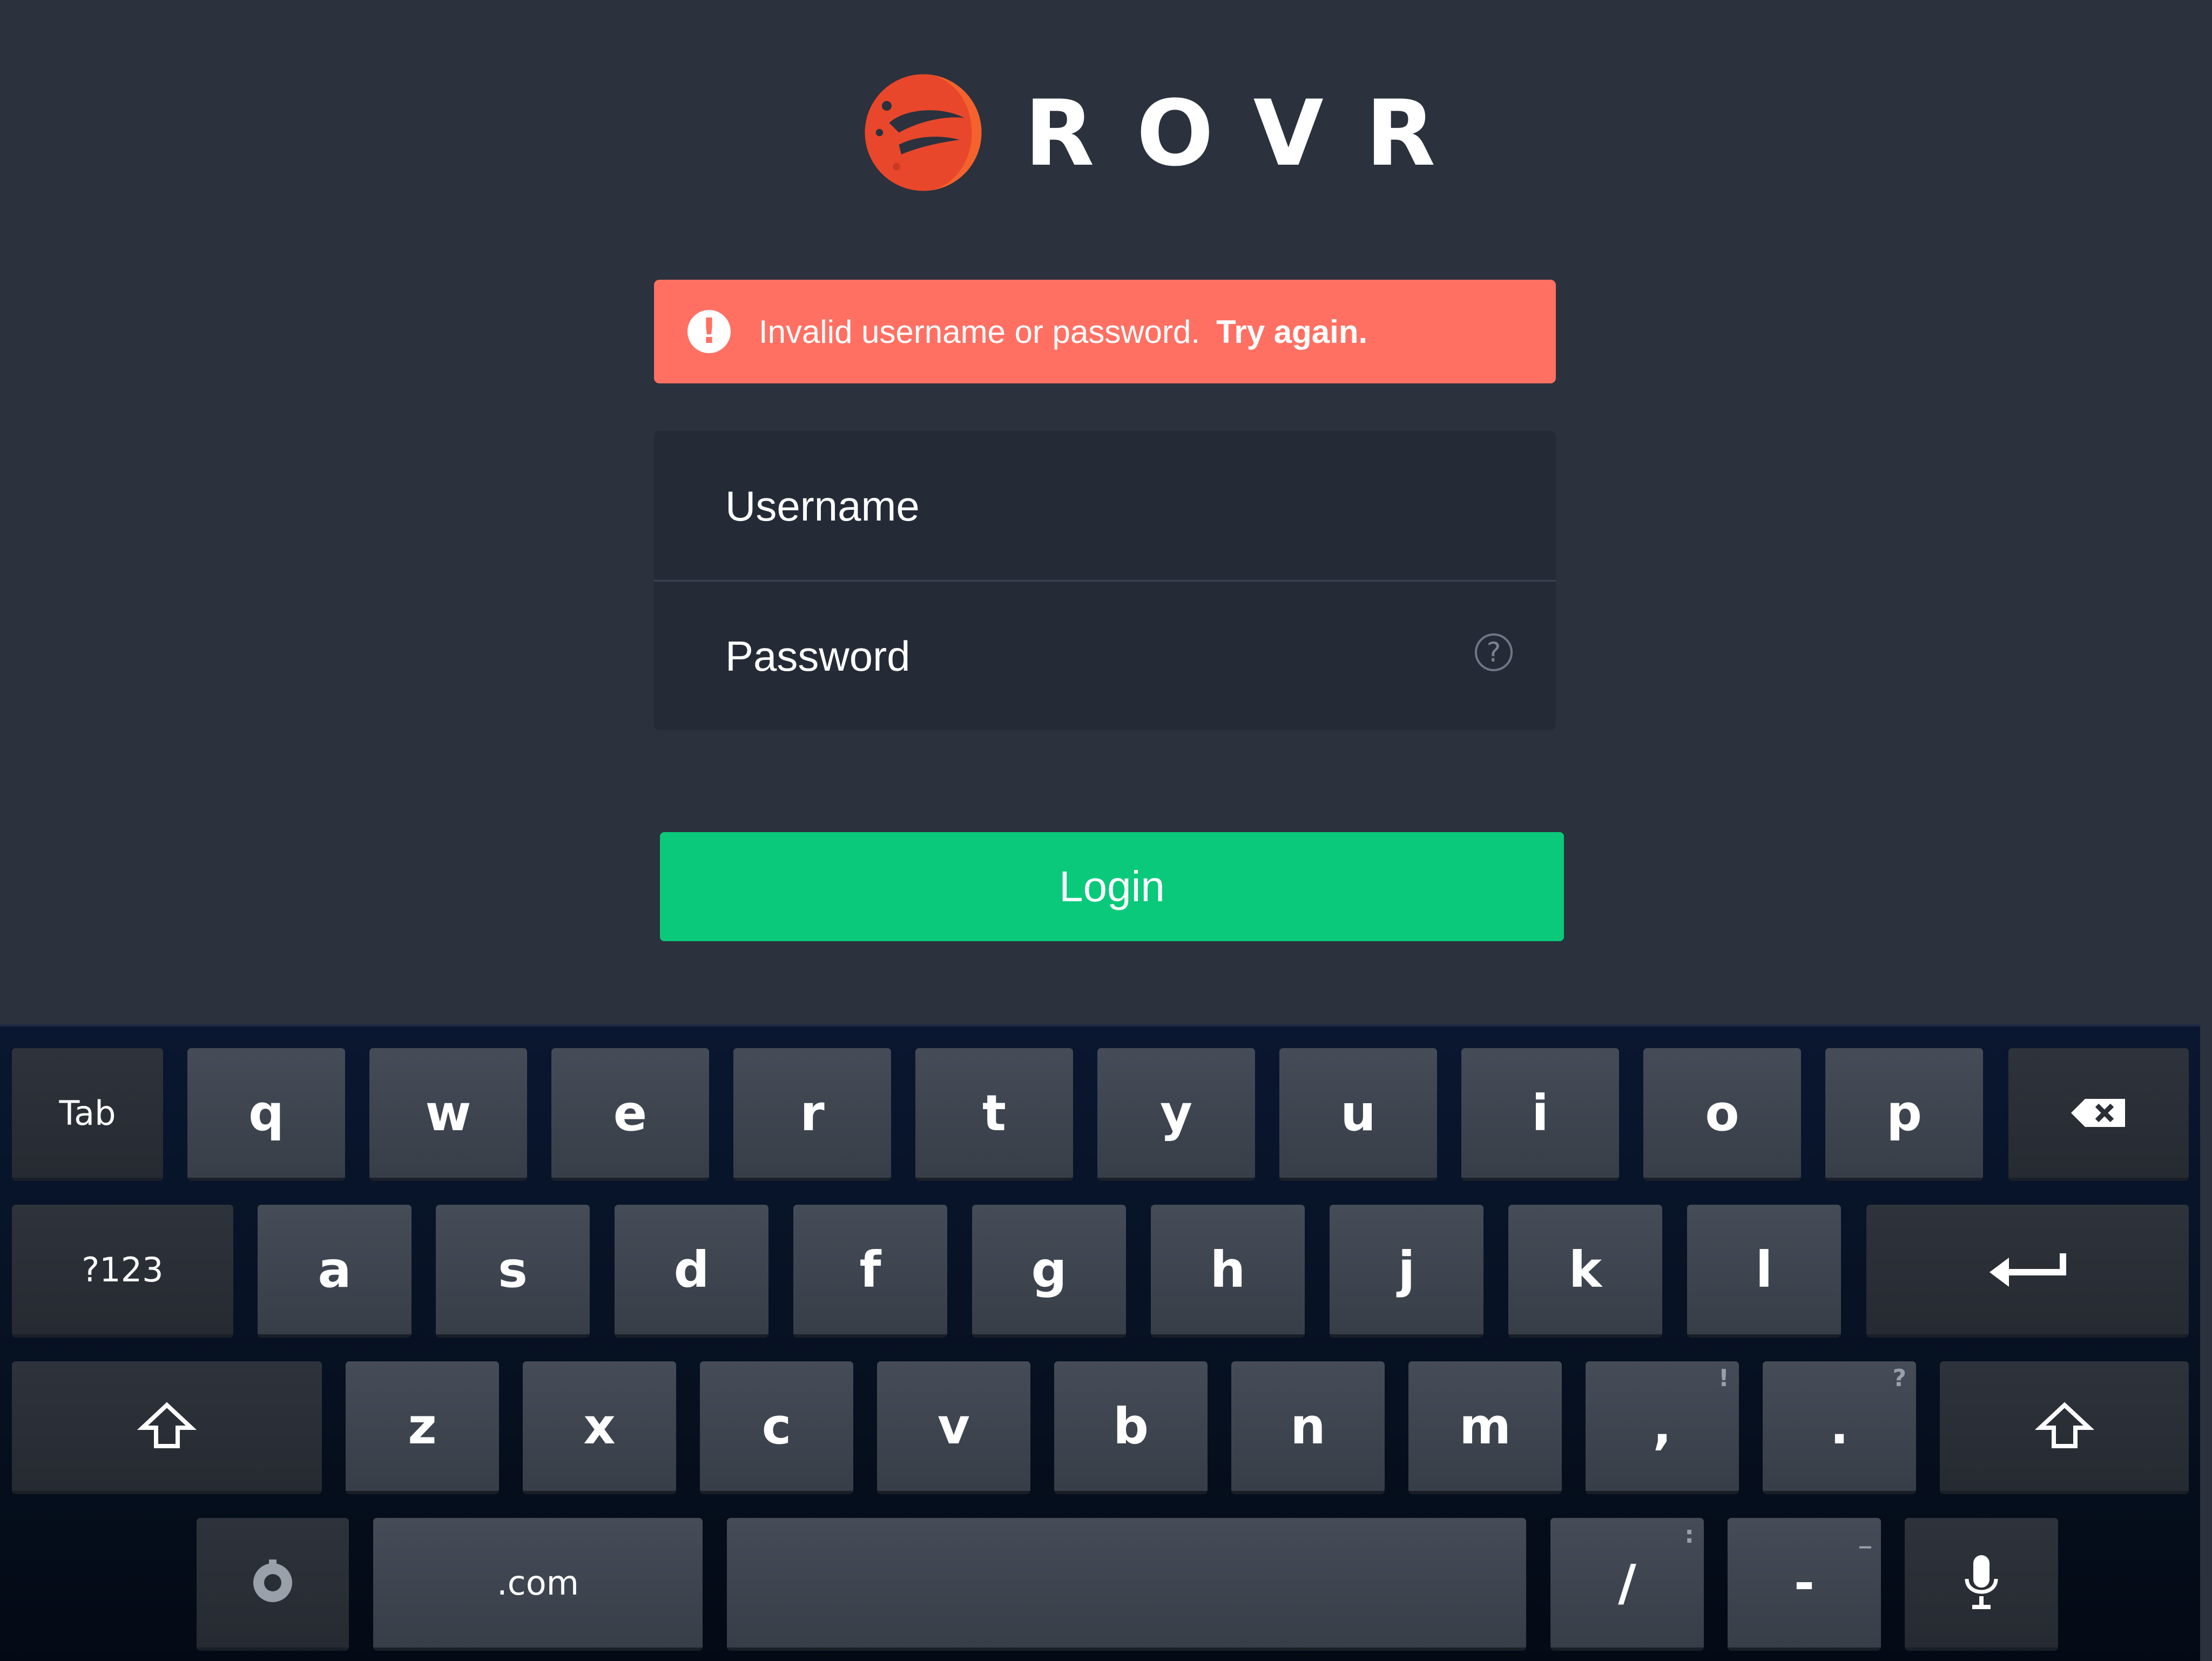  Describe the element at coordinates (538, 1584) in the screenshot. I see `key-dotcom: .com` at that location.